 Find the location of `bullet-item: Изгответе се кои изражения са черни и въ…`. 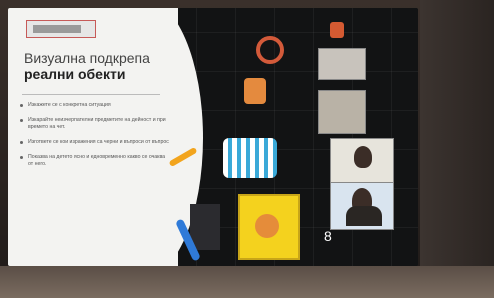

bullet-item: Изгответе се кои изражения са черни и въ… is located at coordinates (95, 142).